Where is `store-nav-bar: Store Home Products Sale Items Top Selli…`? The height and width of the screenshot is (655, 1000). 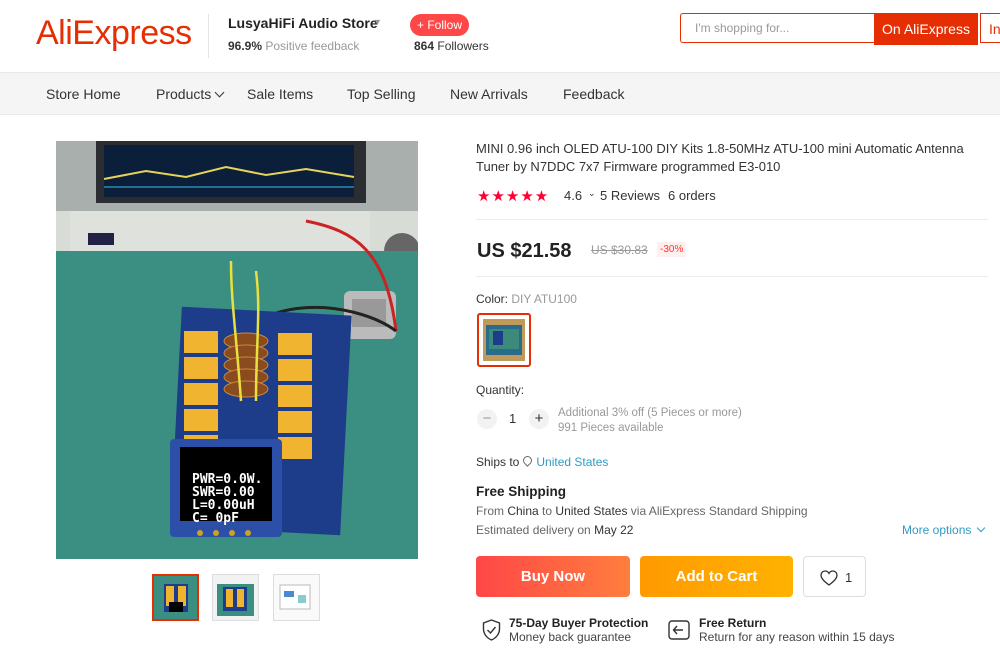 store-nav-bar: Store Home Products Sale Items Top Selli… is located at coordinates (500, 94).